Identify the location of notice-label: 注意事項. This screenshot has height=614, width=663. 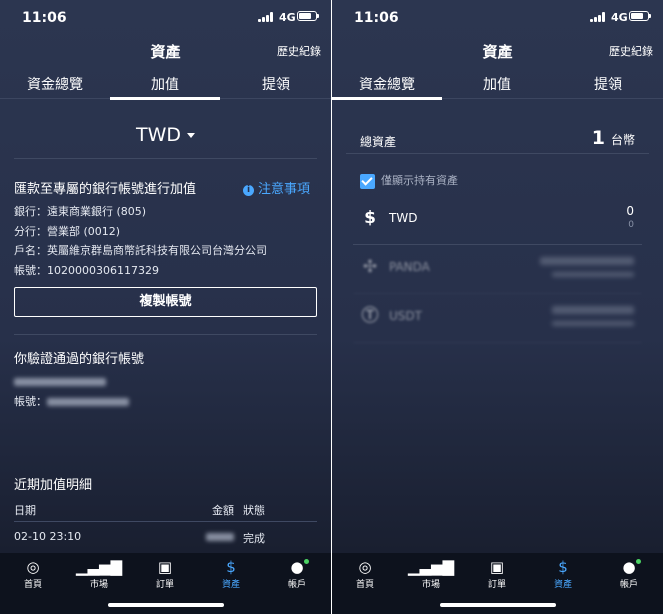
(284, 189).